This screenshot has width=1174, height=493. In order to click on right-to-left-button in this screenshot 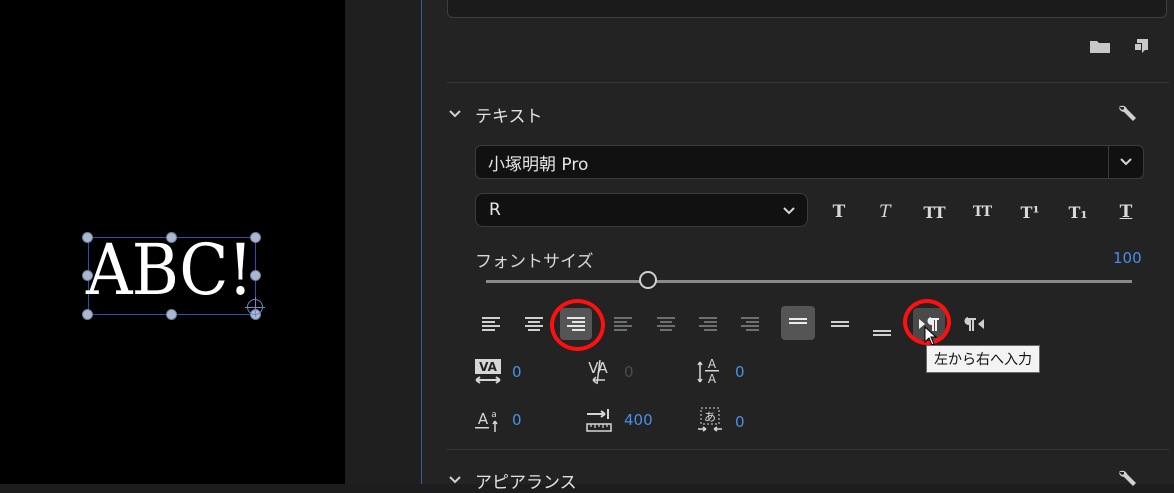, I will do `click(974, 324)`.